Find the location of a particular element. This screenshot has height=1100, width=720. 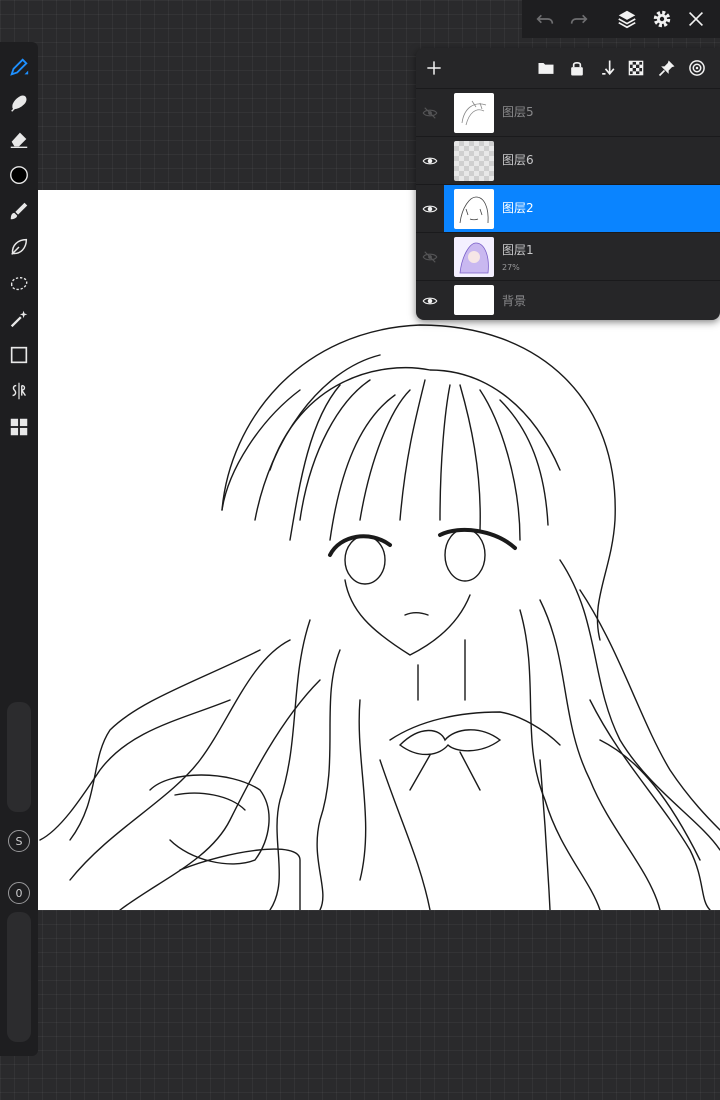

color-tool is located at coordinates (19, 175).